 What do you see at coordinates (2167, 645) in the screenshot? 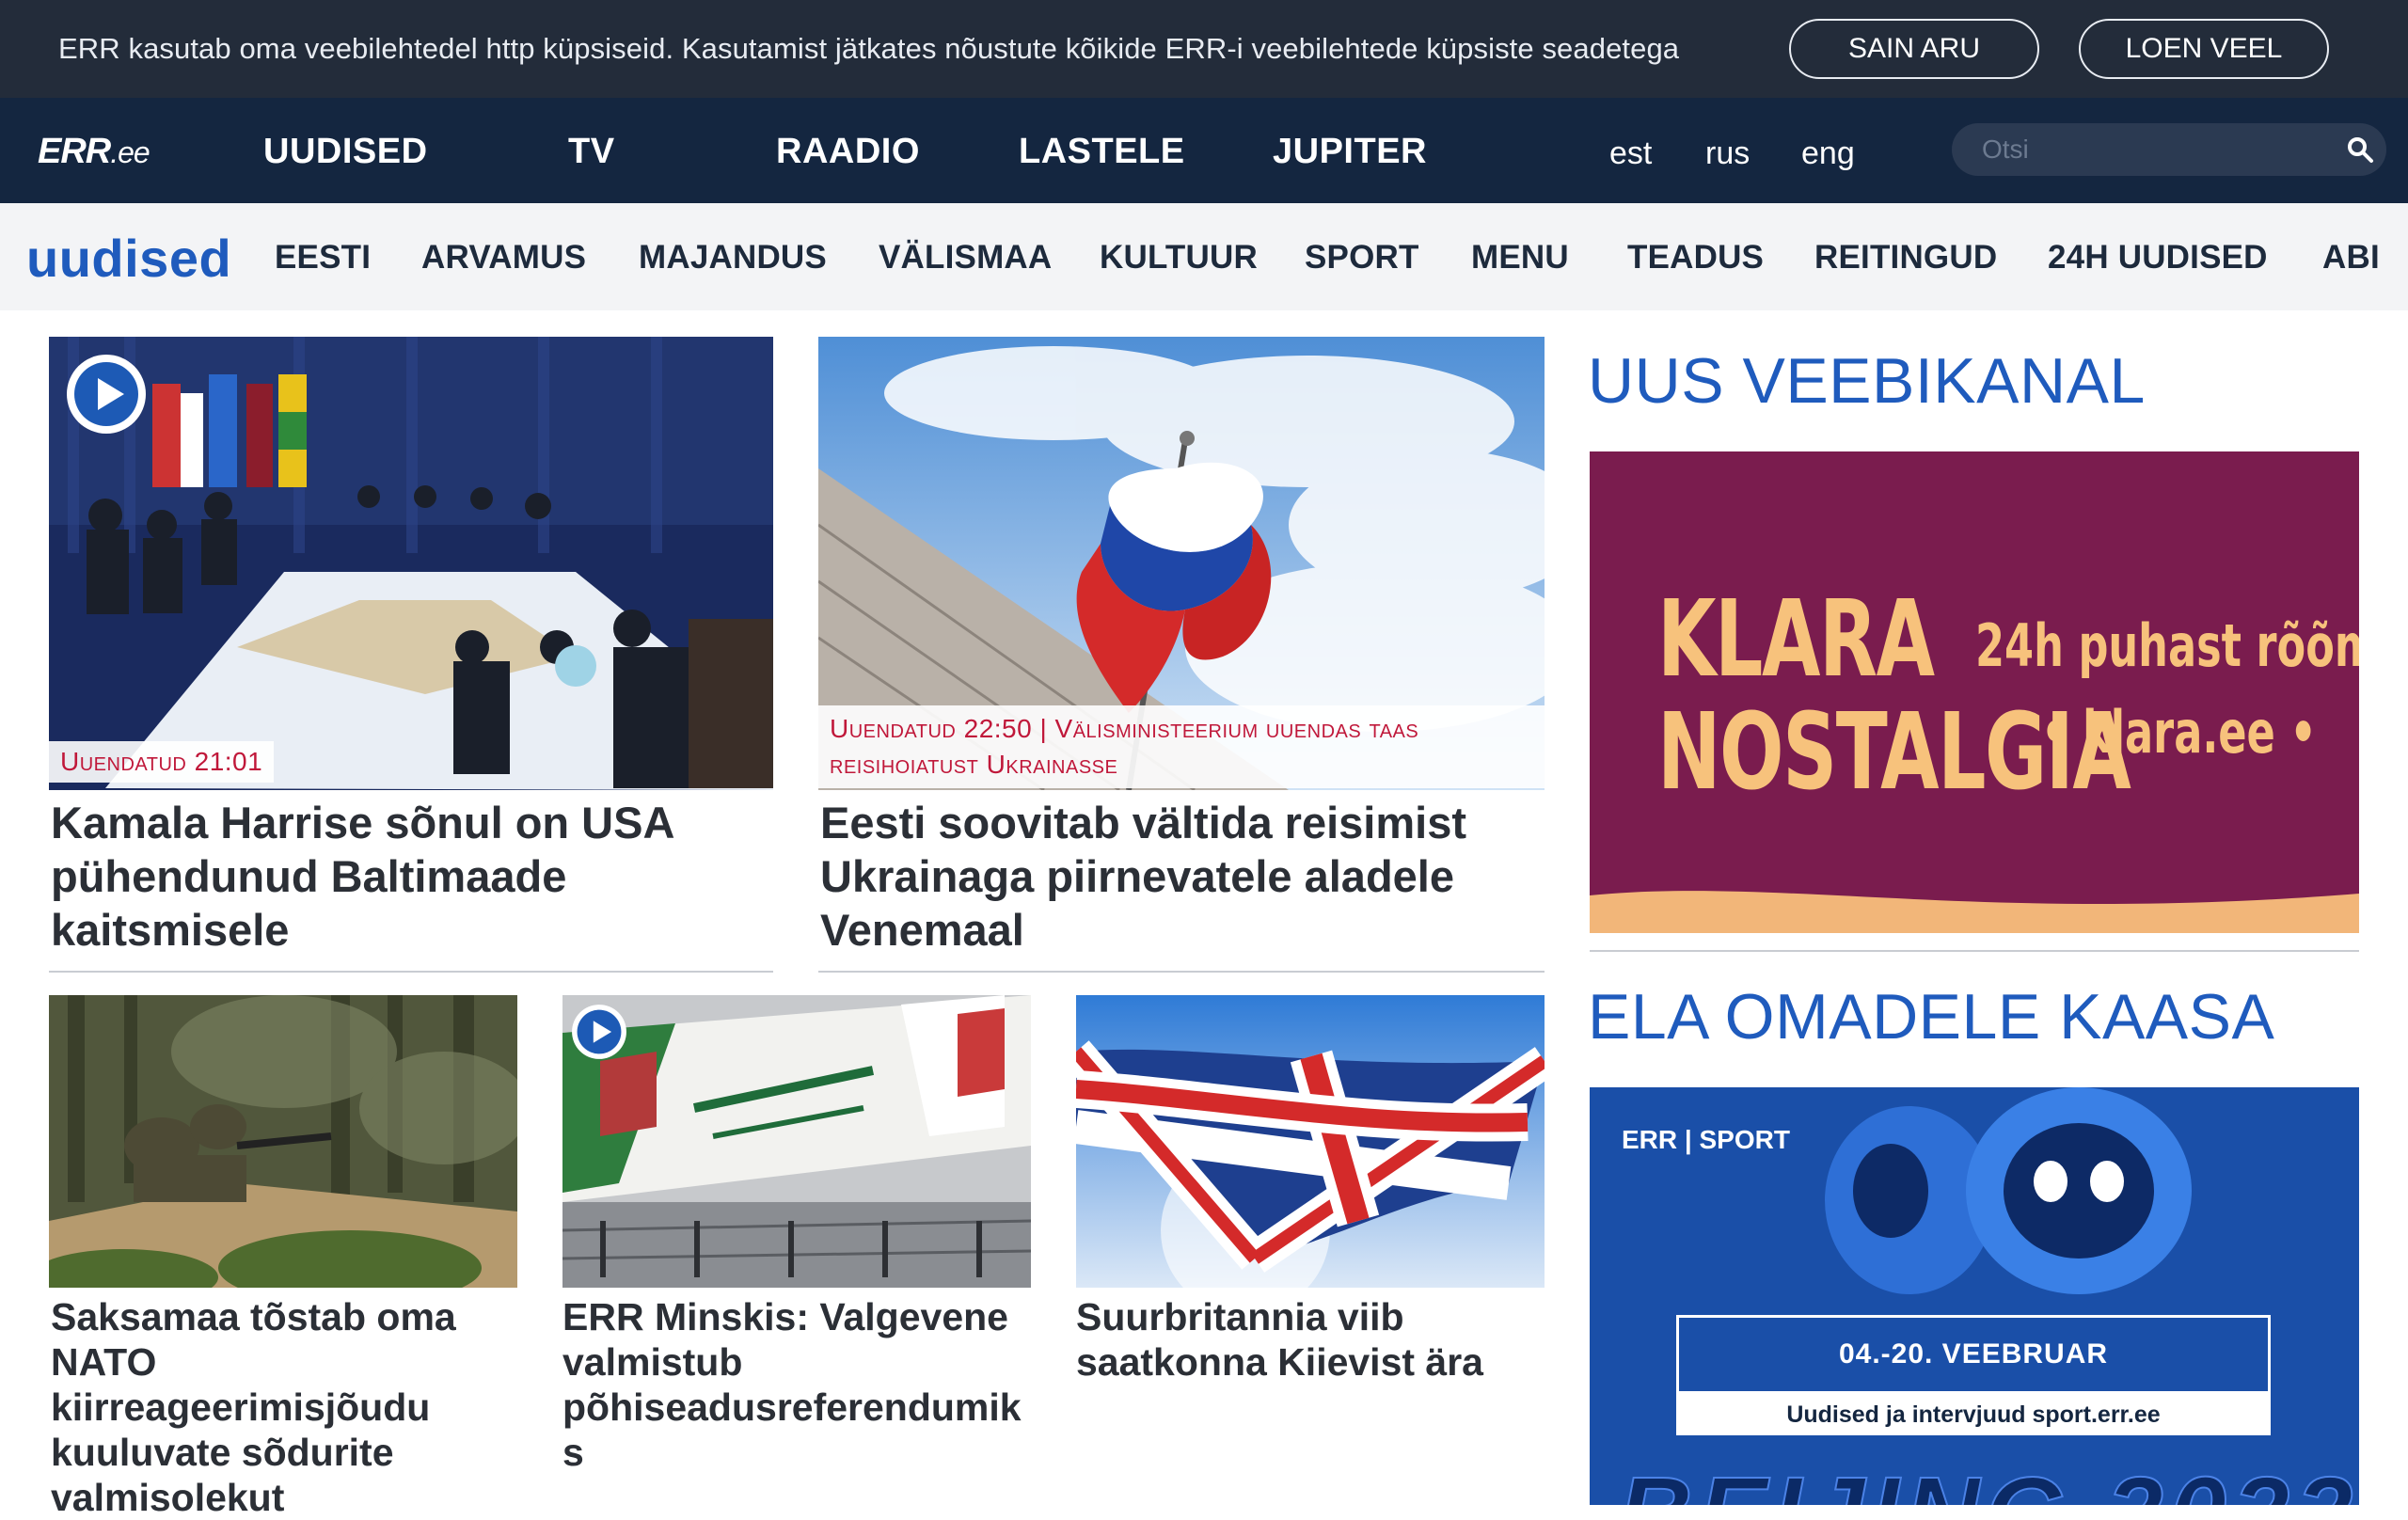
I see `klara-tagline: 24h puhast rõõmu!` at bounding box center [2167, 645].